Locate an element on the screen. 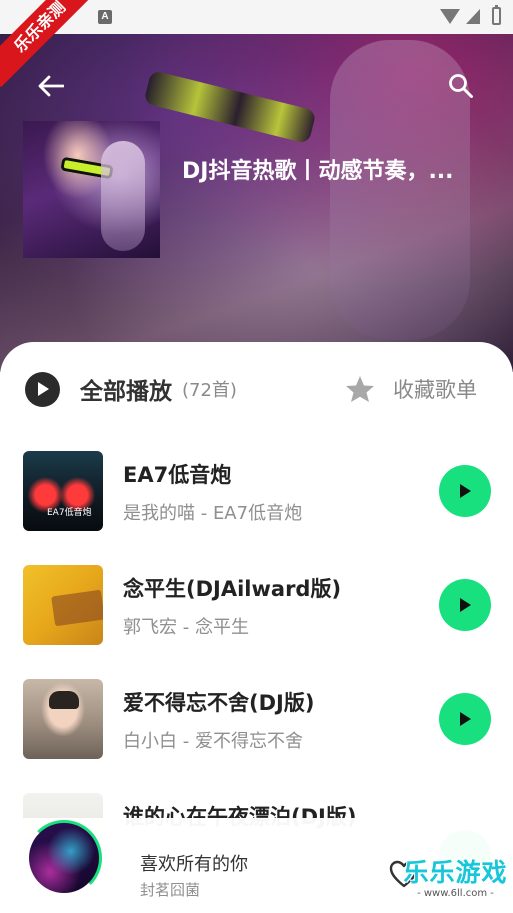  back-button is located at coordinates (51, 86).